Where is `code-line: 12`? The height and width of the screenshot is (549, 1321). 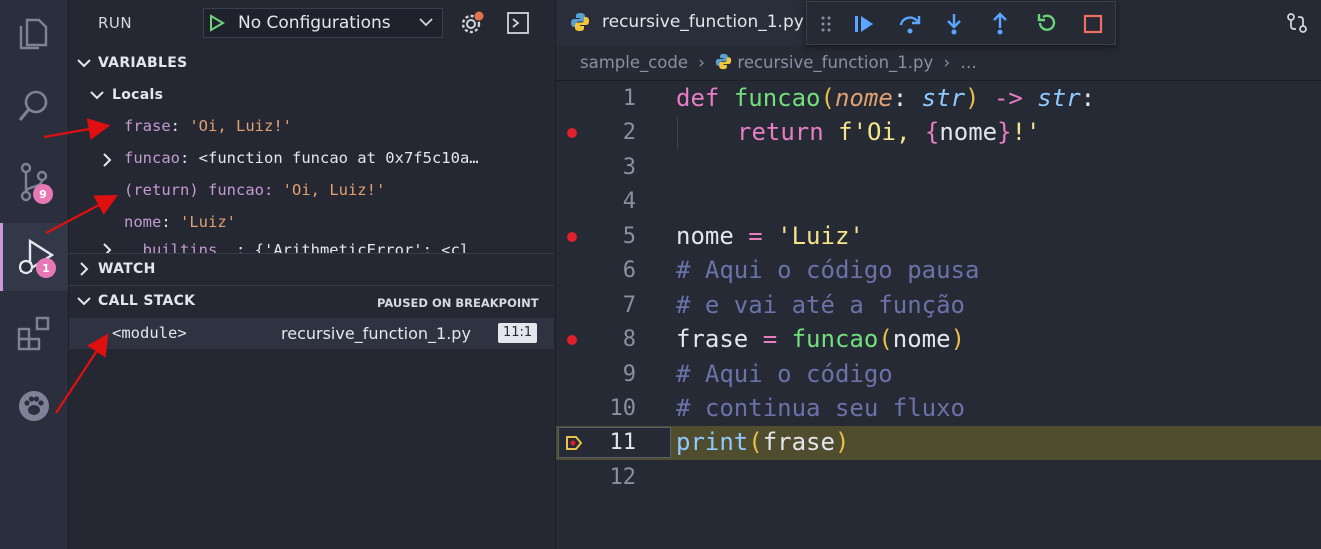 code-line: 12 is located at coordinates (938, 478).